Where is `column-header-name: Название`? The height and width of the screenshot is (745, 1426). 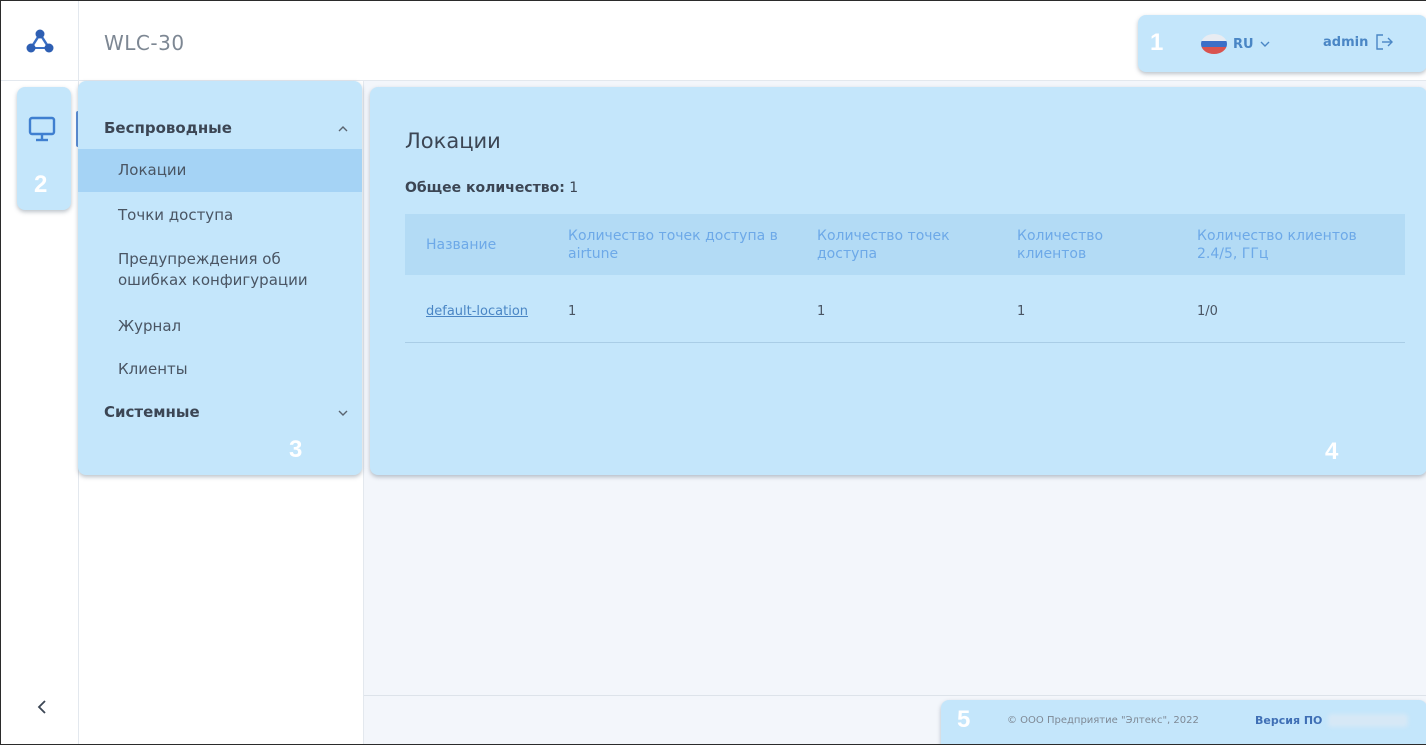
column-header-name: Название is located at coordinates (461, 245).